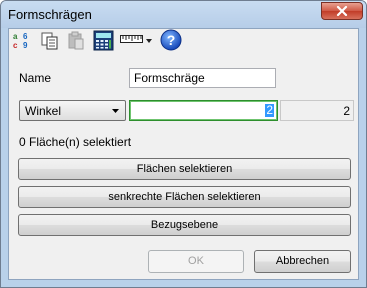 The width and height of the screenshot is (367, 288). Describe the element at coordinates (115, 111) in the screenshot. I see `dropdown-arrow-icon` at that location.